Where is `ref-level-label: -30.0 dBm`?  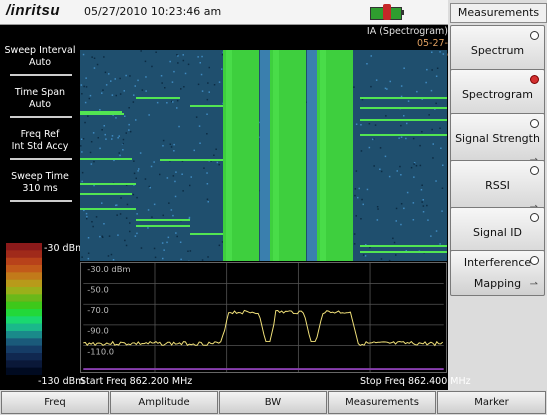
ref-level-label: -30.0 dBm is located at coordinates (108, 269).